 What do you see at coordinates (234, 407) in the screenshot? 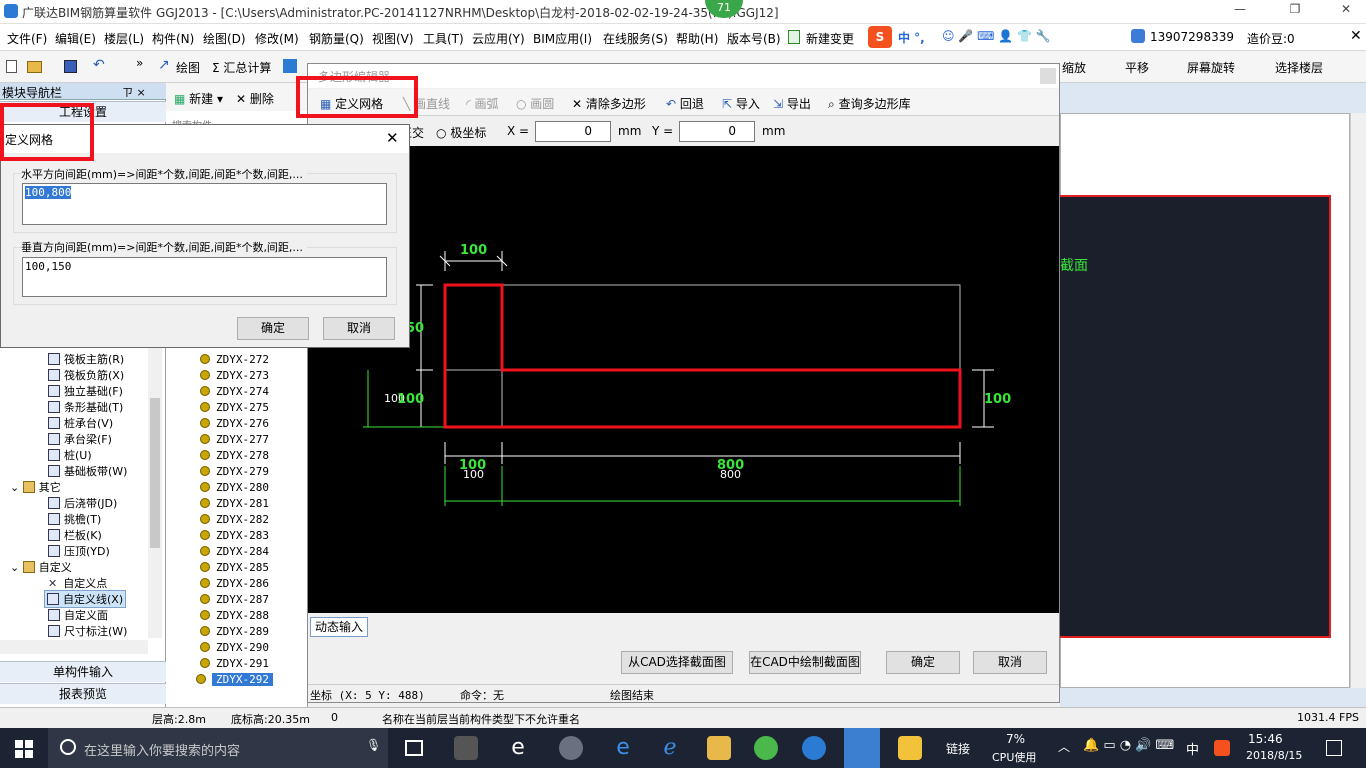
I see `component-list-item: ZDYX-275` at bounding box center [234, 407].